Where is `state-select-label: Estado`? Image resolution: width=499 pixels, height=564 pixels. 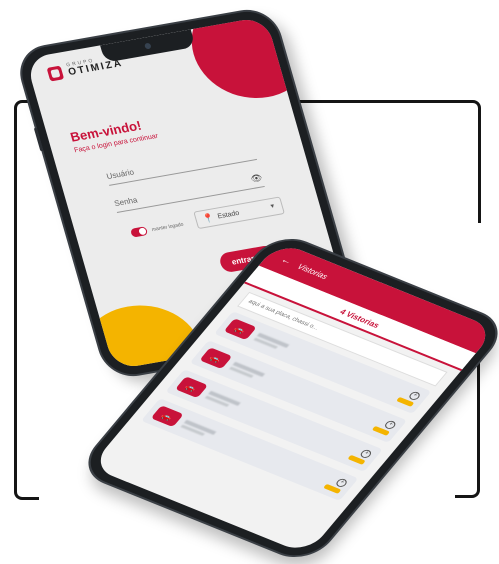 state-select-label: Estado is located at coordinates (228, 214).